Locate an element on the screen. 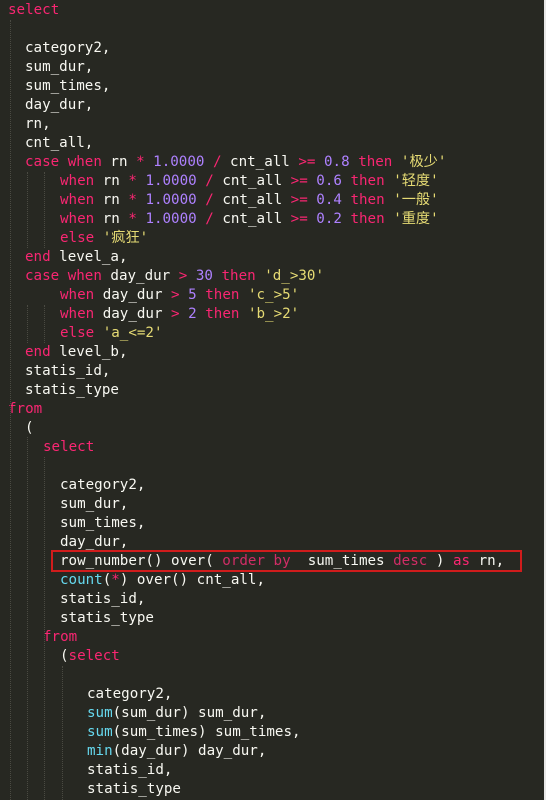 The height and width of the screenshot is (800, 548). code-line: when day_dur > 2 then 'b_>2' is located at coordinates (179, 314).